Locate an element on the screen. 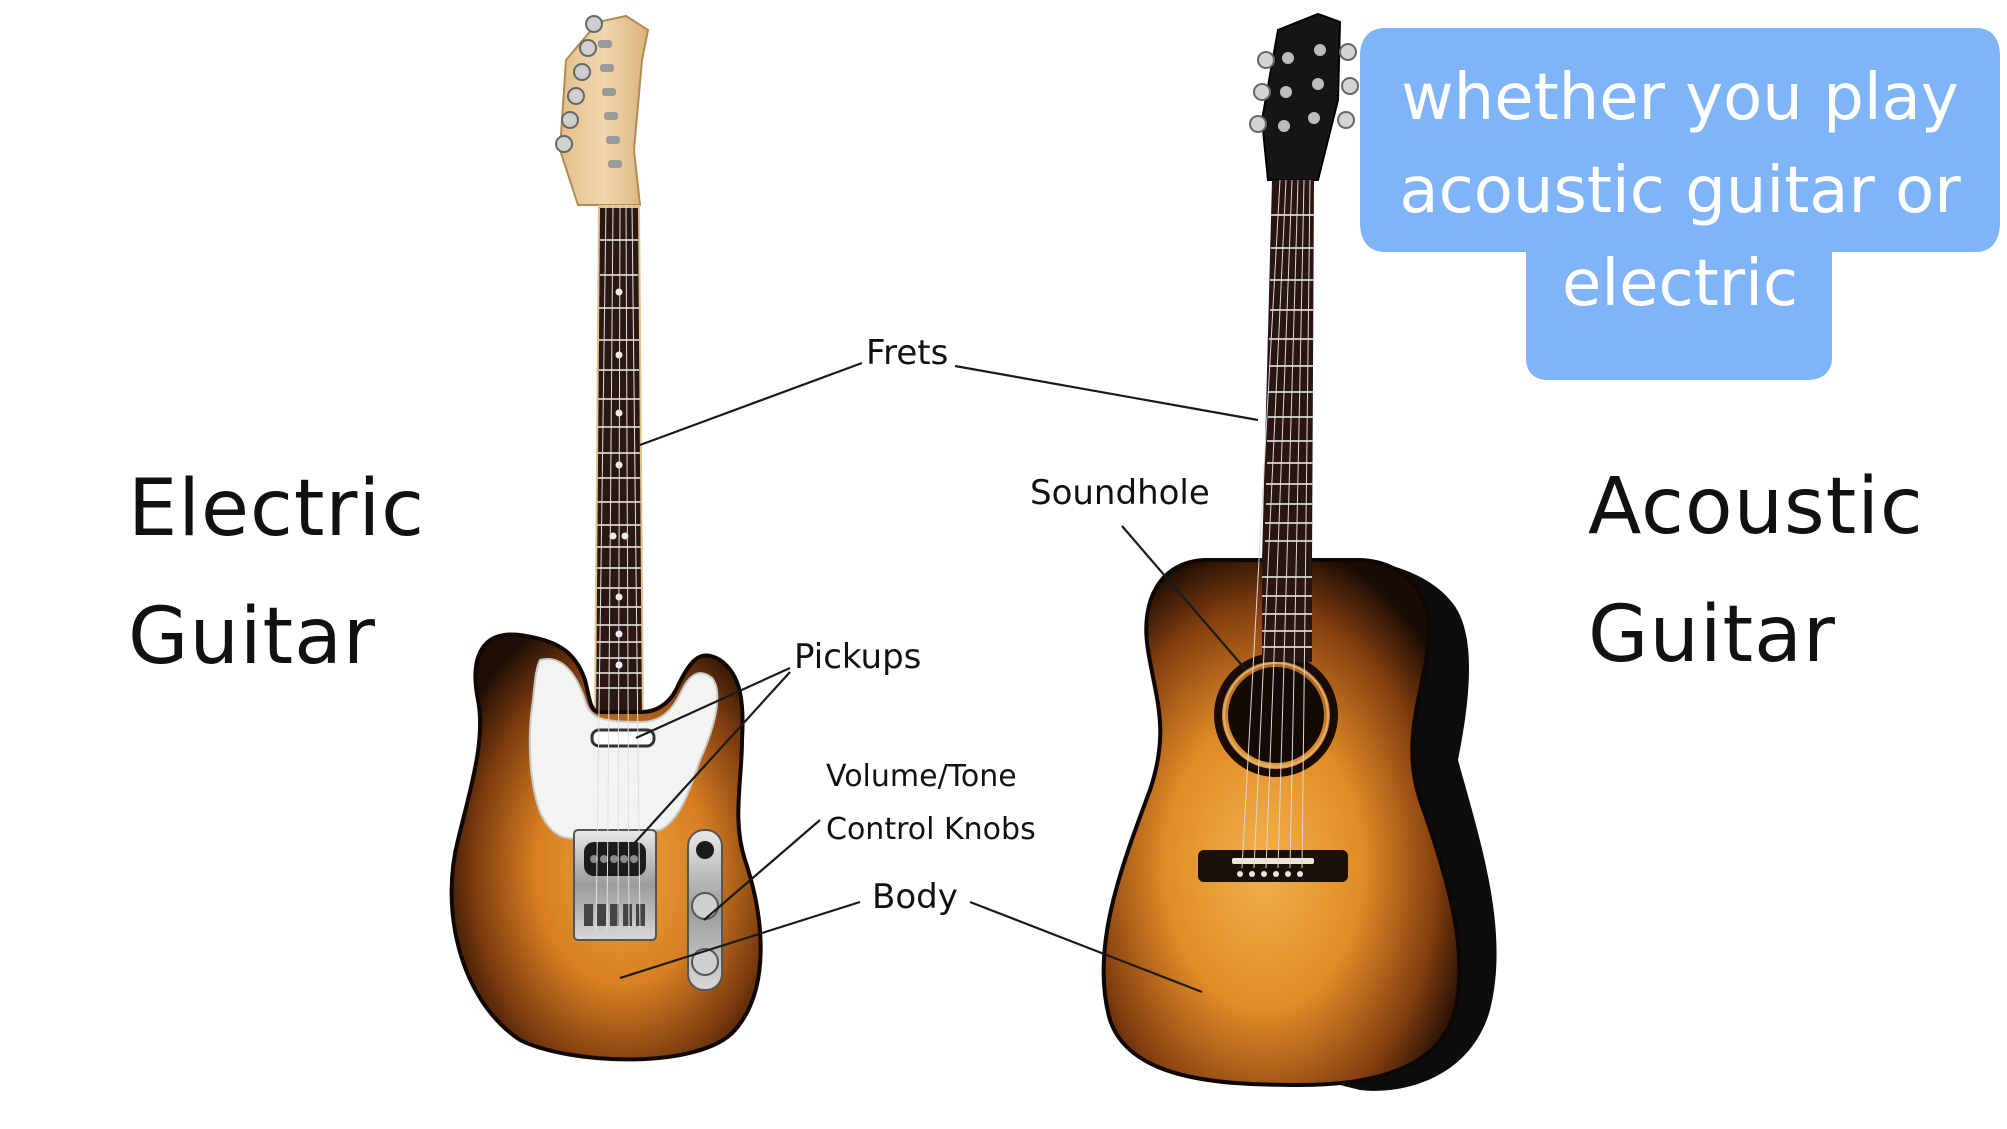 The width and height of the screenshot is (2007, 1129). acoustic-title-line1: Acoustic is located at coordinates (1756, 507).